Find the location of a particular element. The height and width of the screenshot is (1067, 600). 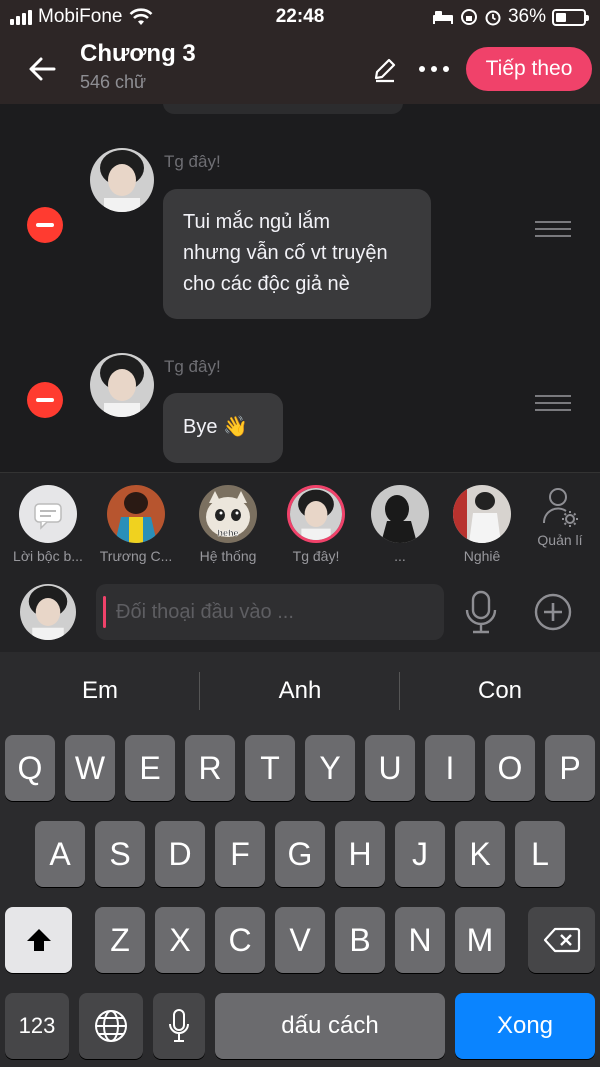

shift-arrow-icon is located at coordinates (38, 940).